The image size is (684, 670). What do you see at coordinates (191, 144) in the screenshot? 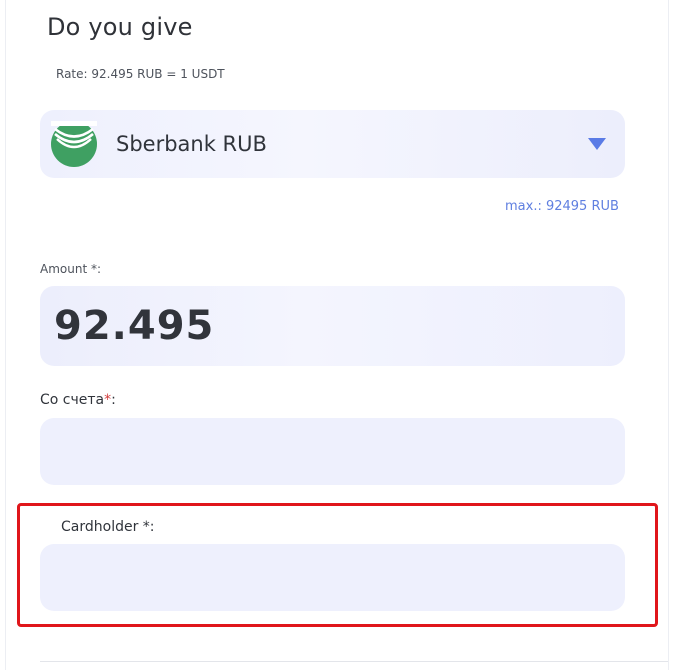
I see `selected-currency-label: Sberbank RUB` at bounding box center [191, 144].